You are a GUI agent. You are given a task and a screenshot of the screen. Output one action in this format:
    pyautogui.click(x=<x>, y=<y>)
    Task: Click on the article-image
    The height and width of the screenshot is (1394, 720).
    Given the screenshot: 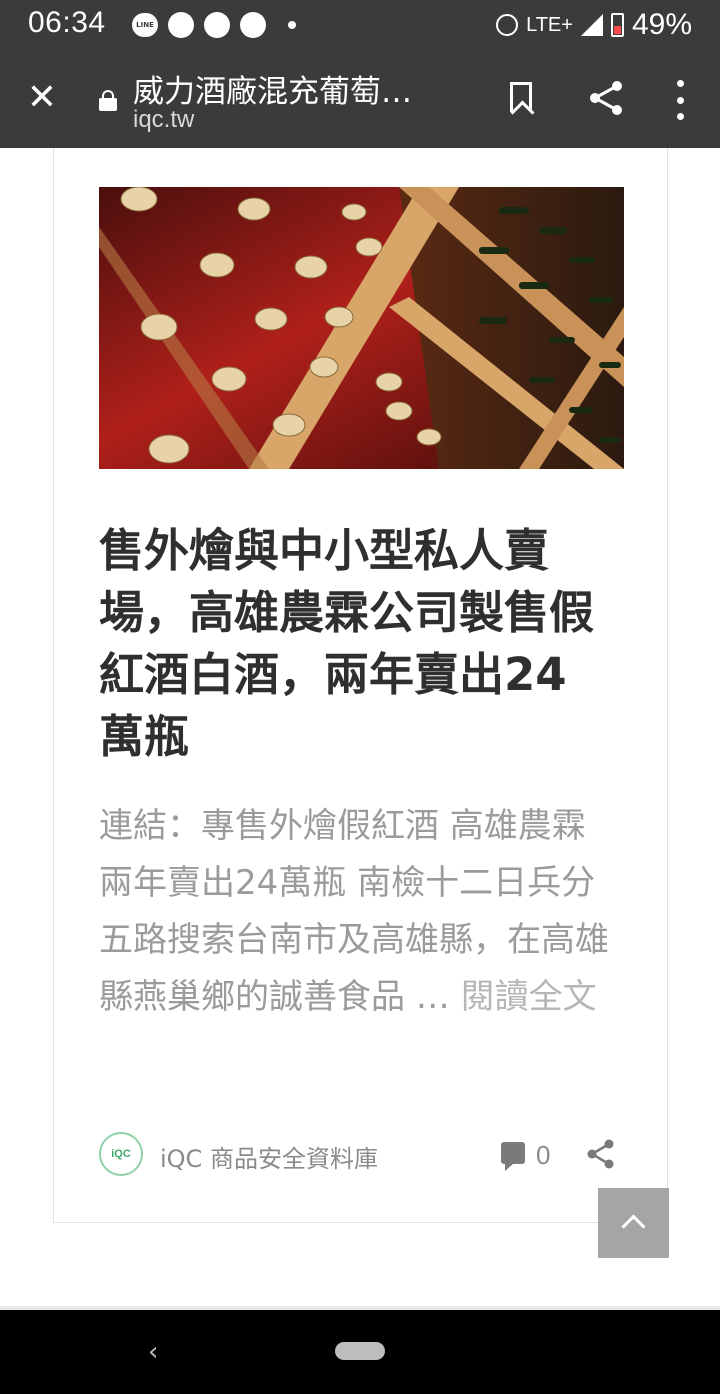 What is the action you would take?
    pyautogui.click(x=361, y=328)
    